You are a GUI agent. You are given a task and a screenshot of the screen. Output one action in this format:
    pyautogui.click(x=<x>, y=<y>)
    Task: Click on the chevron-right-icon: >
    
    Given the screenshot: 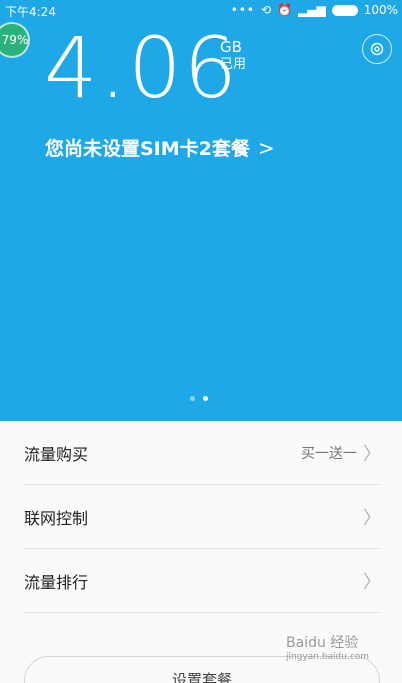 What is the action you would take?
    pyautogui.click(x=266, y=147)
    